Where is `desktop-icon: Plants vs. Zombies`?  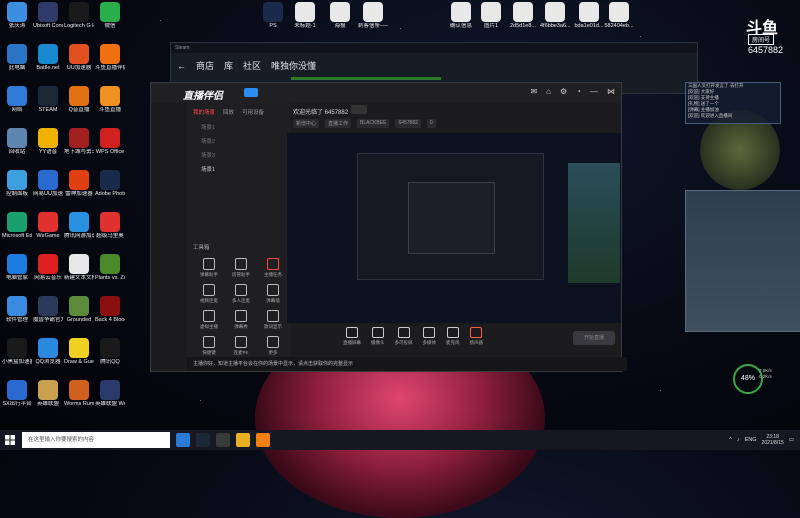
desktop-icon: Plants vs. Zombies is located at coordinates (110, 267).